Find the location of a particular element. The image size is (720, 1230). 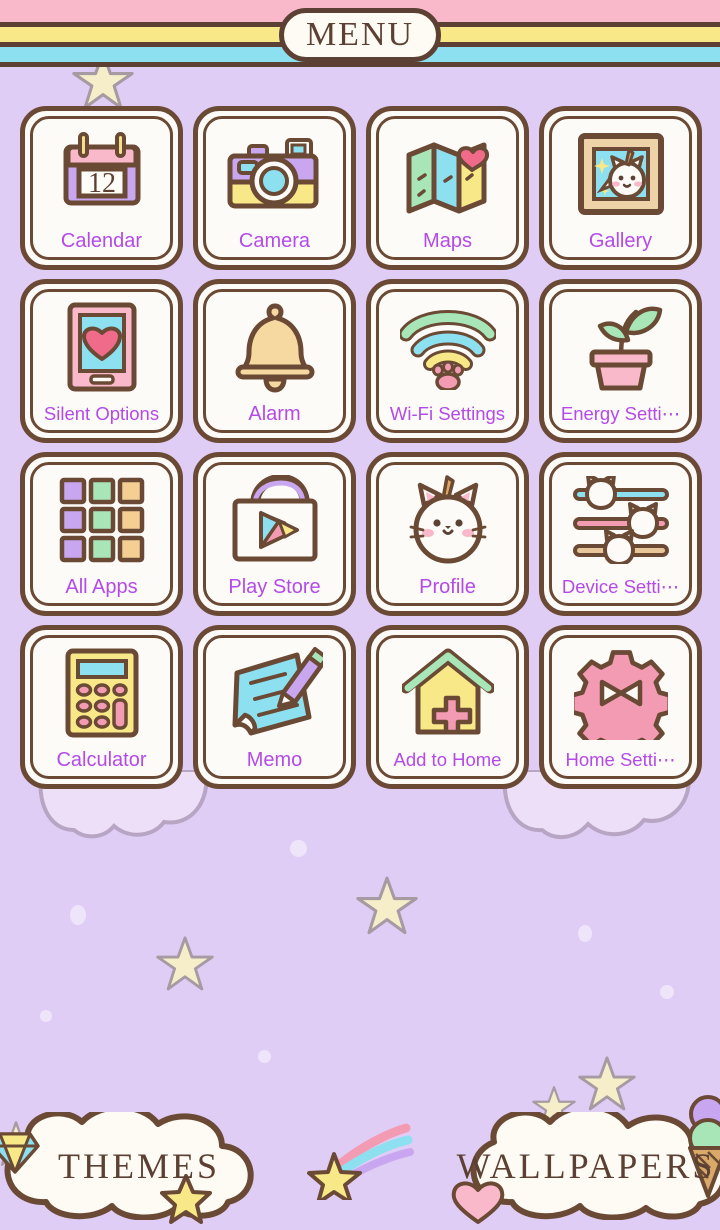

app-tile-home-settings: Home Setti⋯ is located at coordinates (620, 707).